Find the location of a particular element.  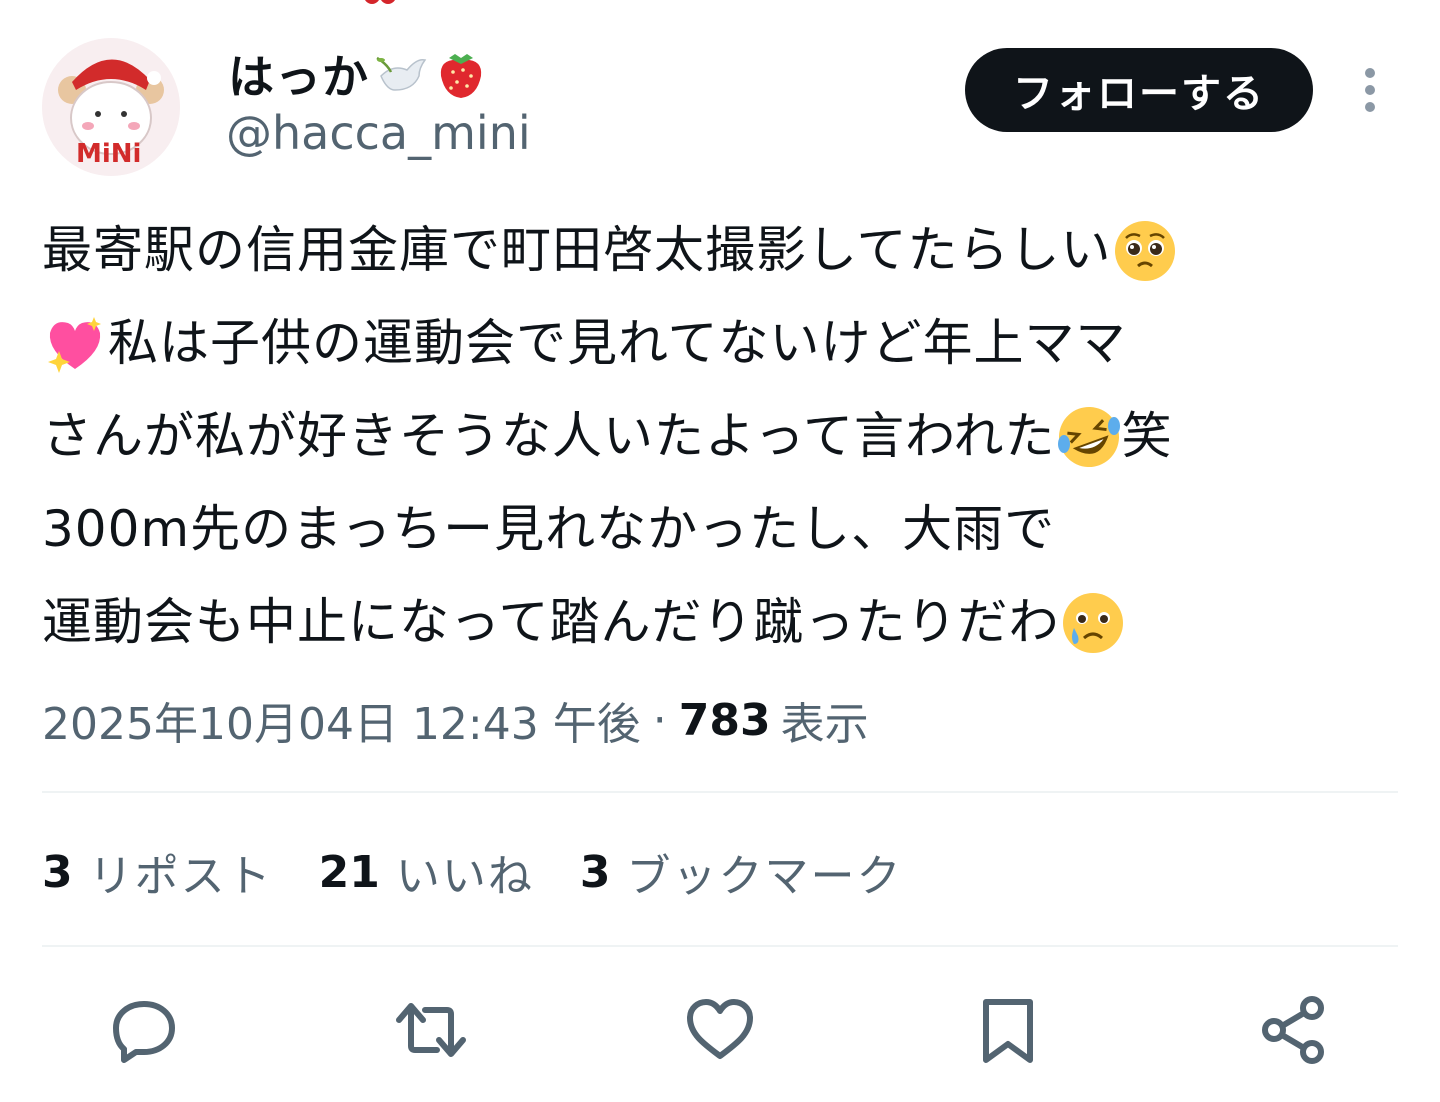

stat-reposts: 3 リポスト is located at coordinates (157, 872).